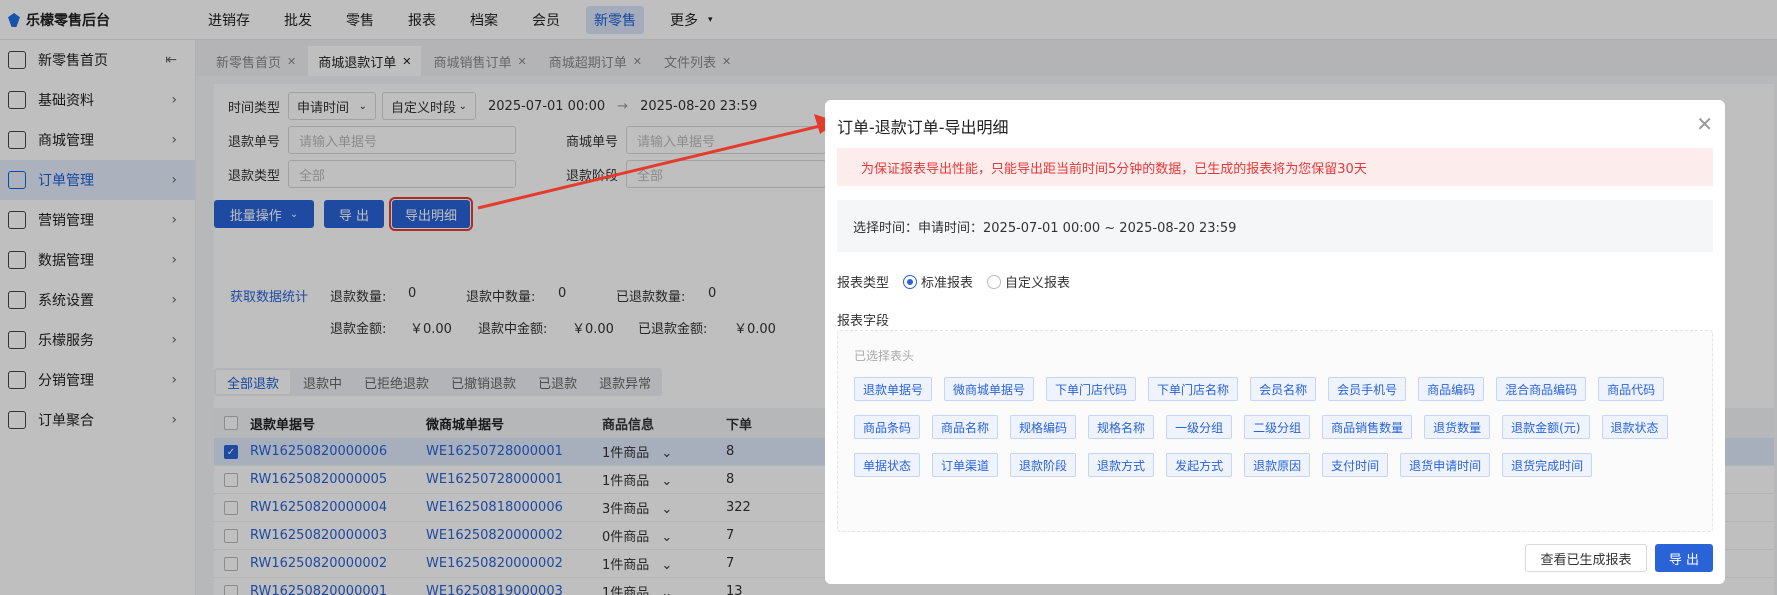 Image resolution: width=1777 pixels, height=595 pixels. Describe the element at coordinates (923, 127) in the screenshot. I see `modal-title: 订单-退款订单-导出明细` at that location.